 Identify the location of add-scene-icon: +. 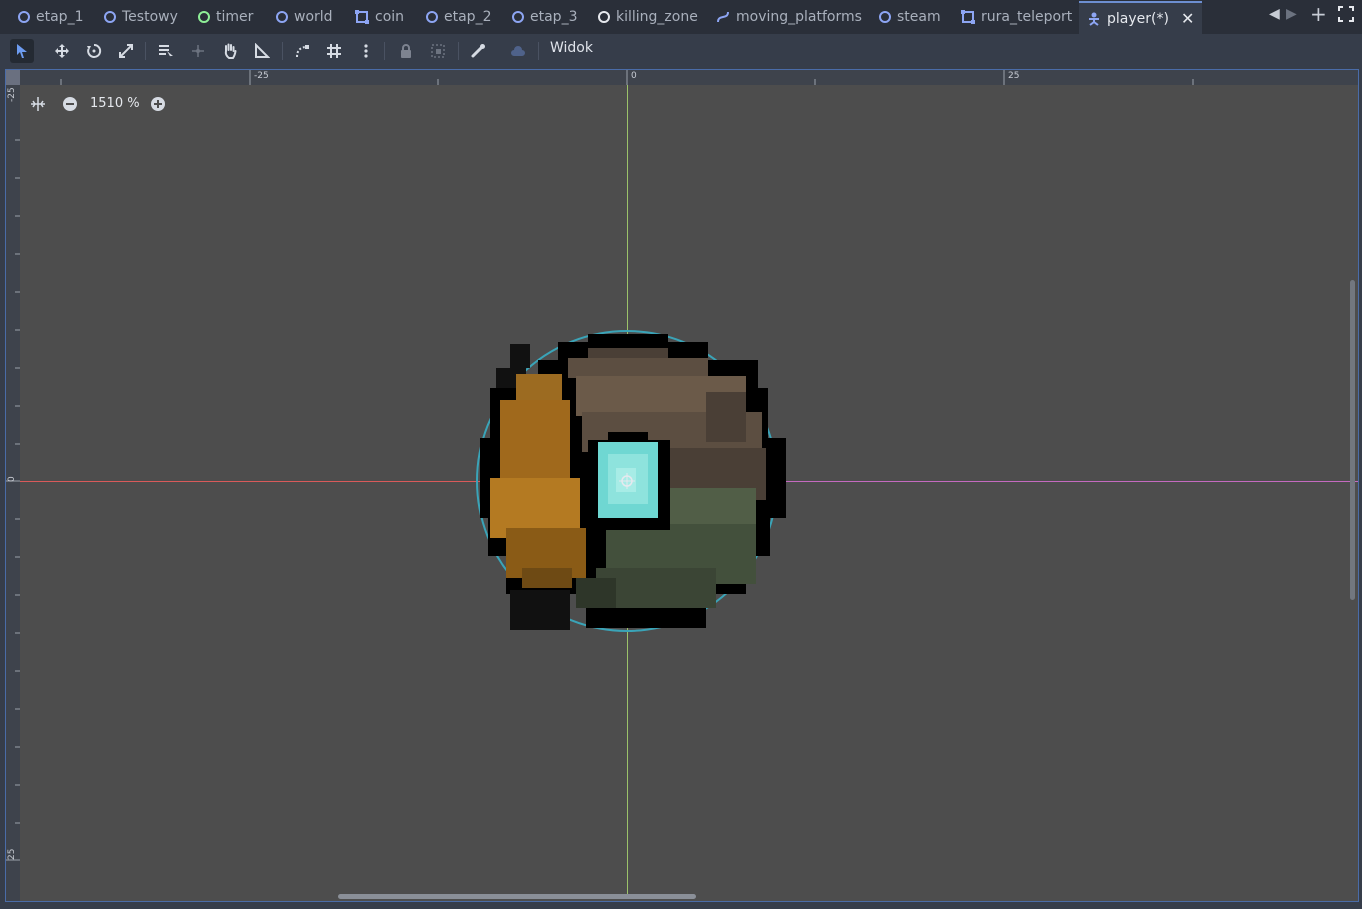
(1318, 14).